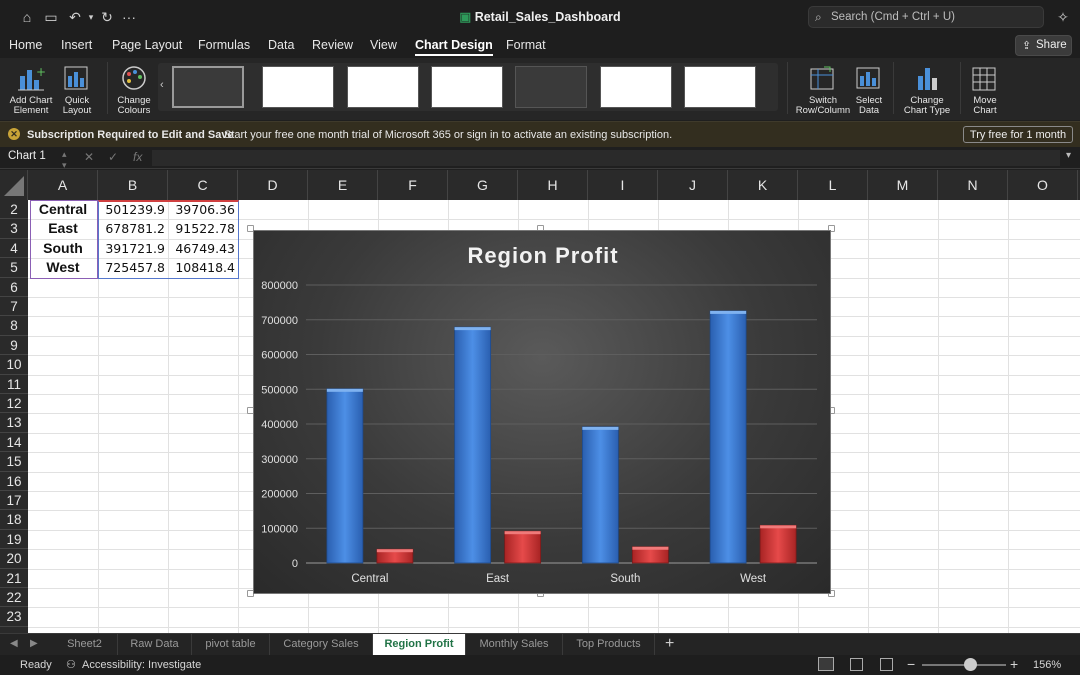 The height and width of the screenshot is (675, 1080). I want to click on row-header-22: 22, so click(14, 598).